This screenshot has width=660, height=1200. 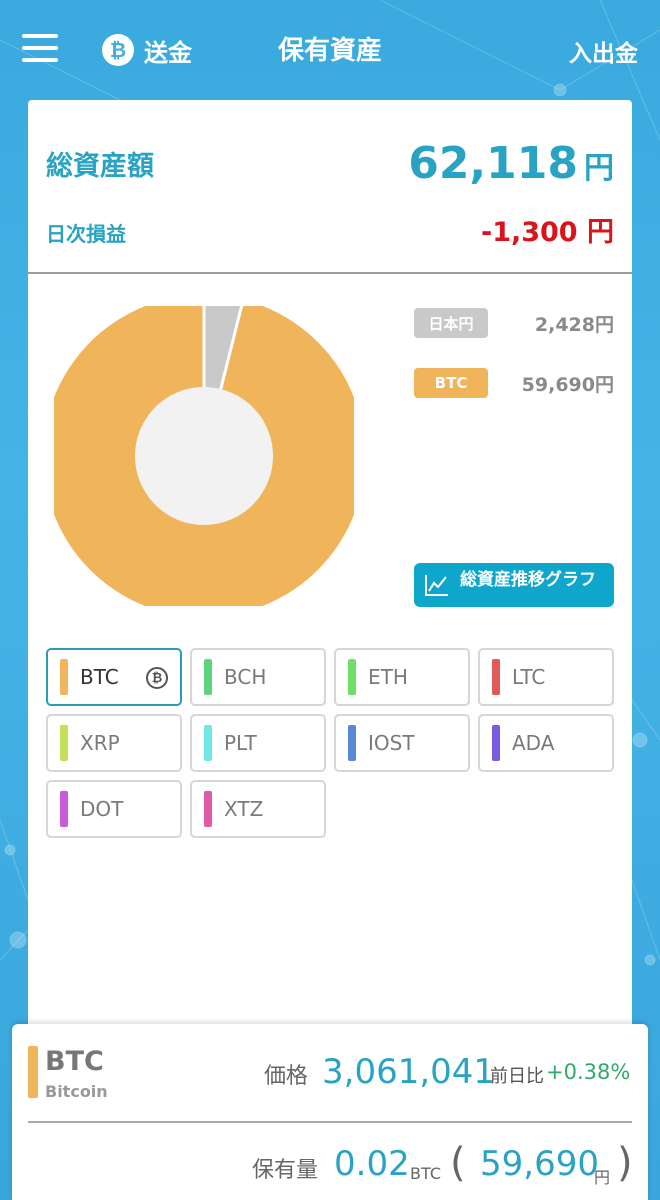 What do you see at coordinates (599, 168) in the screenshot?
I see `total-assets-unit: 円` at bounding box center [599, 168].